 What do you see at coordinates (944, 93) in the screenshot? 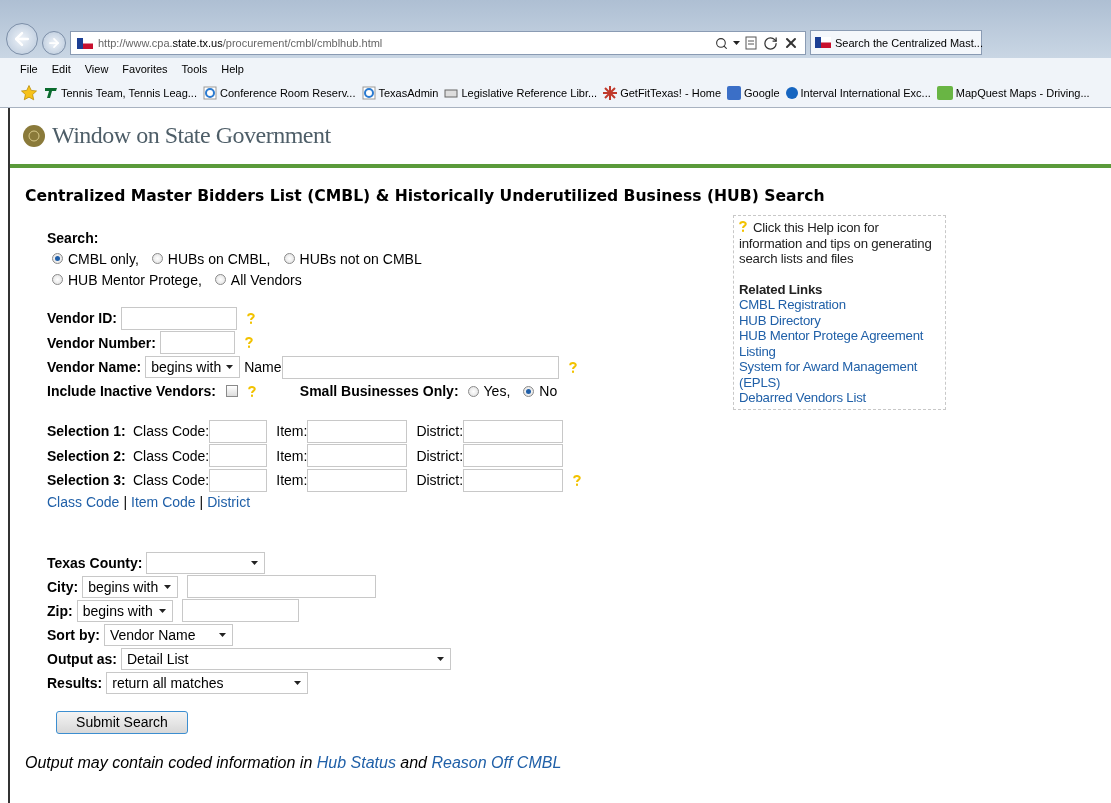
I see `map-icon` at bounding box center [944, 93].